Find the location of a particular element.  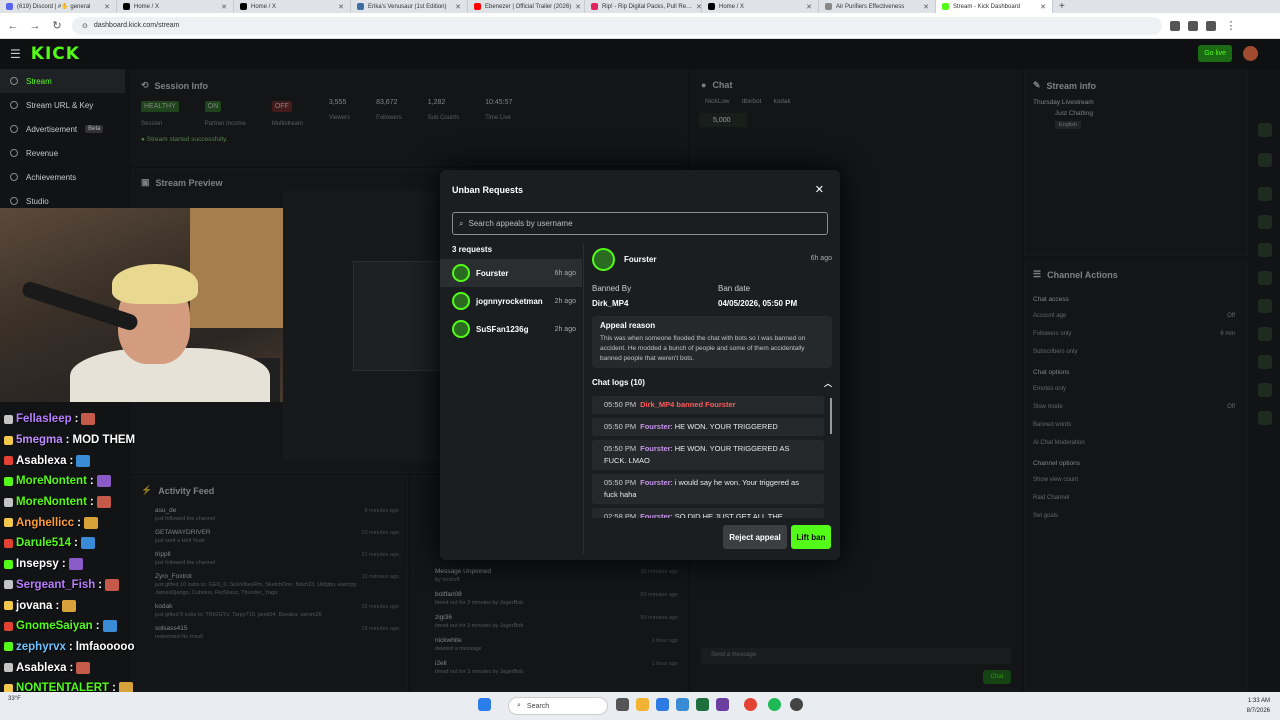

channel-setting-row: Raid Channel is located at coordinates (1136, 498).